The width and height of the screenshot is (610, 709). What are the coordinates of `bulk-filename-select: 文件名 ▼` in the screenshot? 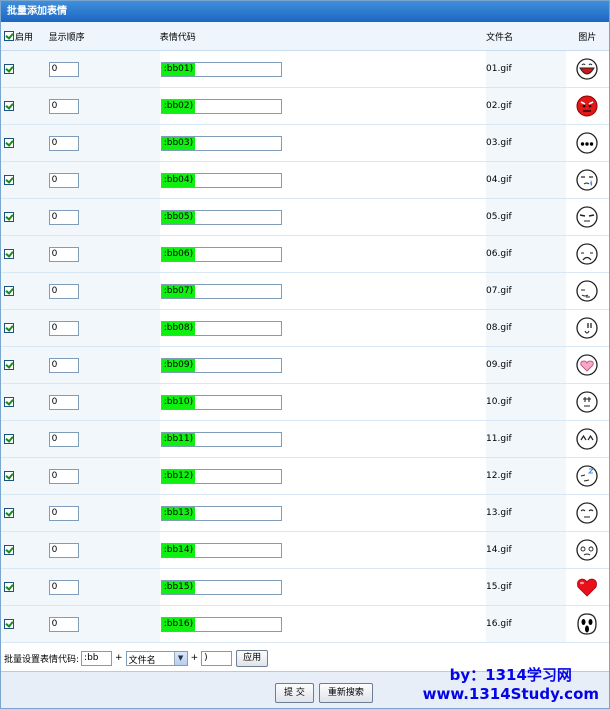 It's located at (156, 658).